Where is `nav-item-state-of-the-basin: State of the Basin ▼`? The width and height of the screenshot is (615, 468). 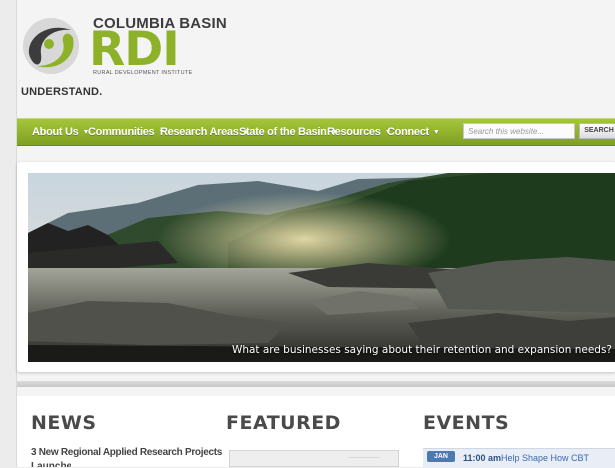 nav-item-state-of-the-basin: State of the Basin ▼ is located at coordinates (288, 132).